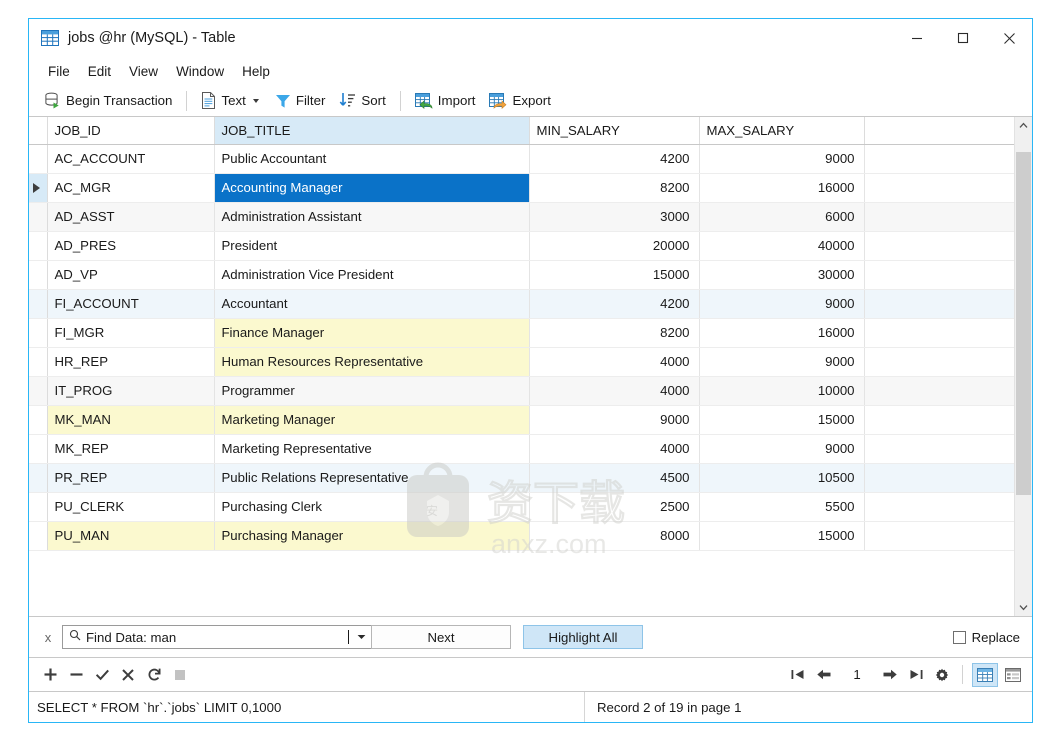  What do you see at coordinates (441, 637) in the screenshot?
I see `find-next-button: Next` at bounding box center [441, 637].